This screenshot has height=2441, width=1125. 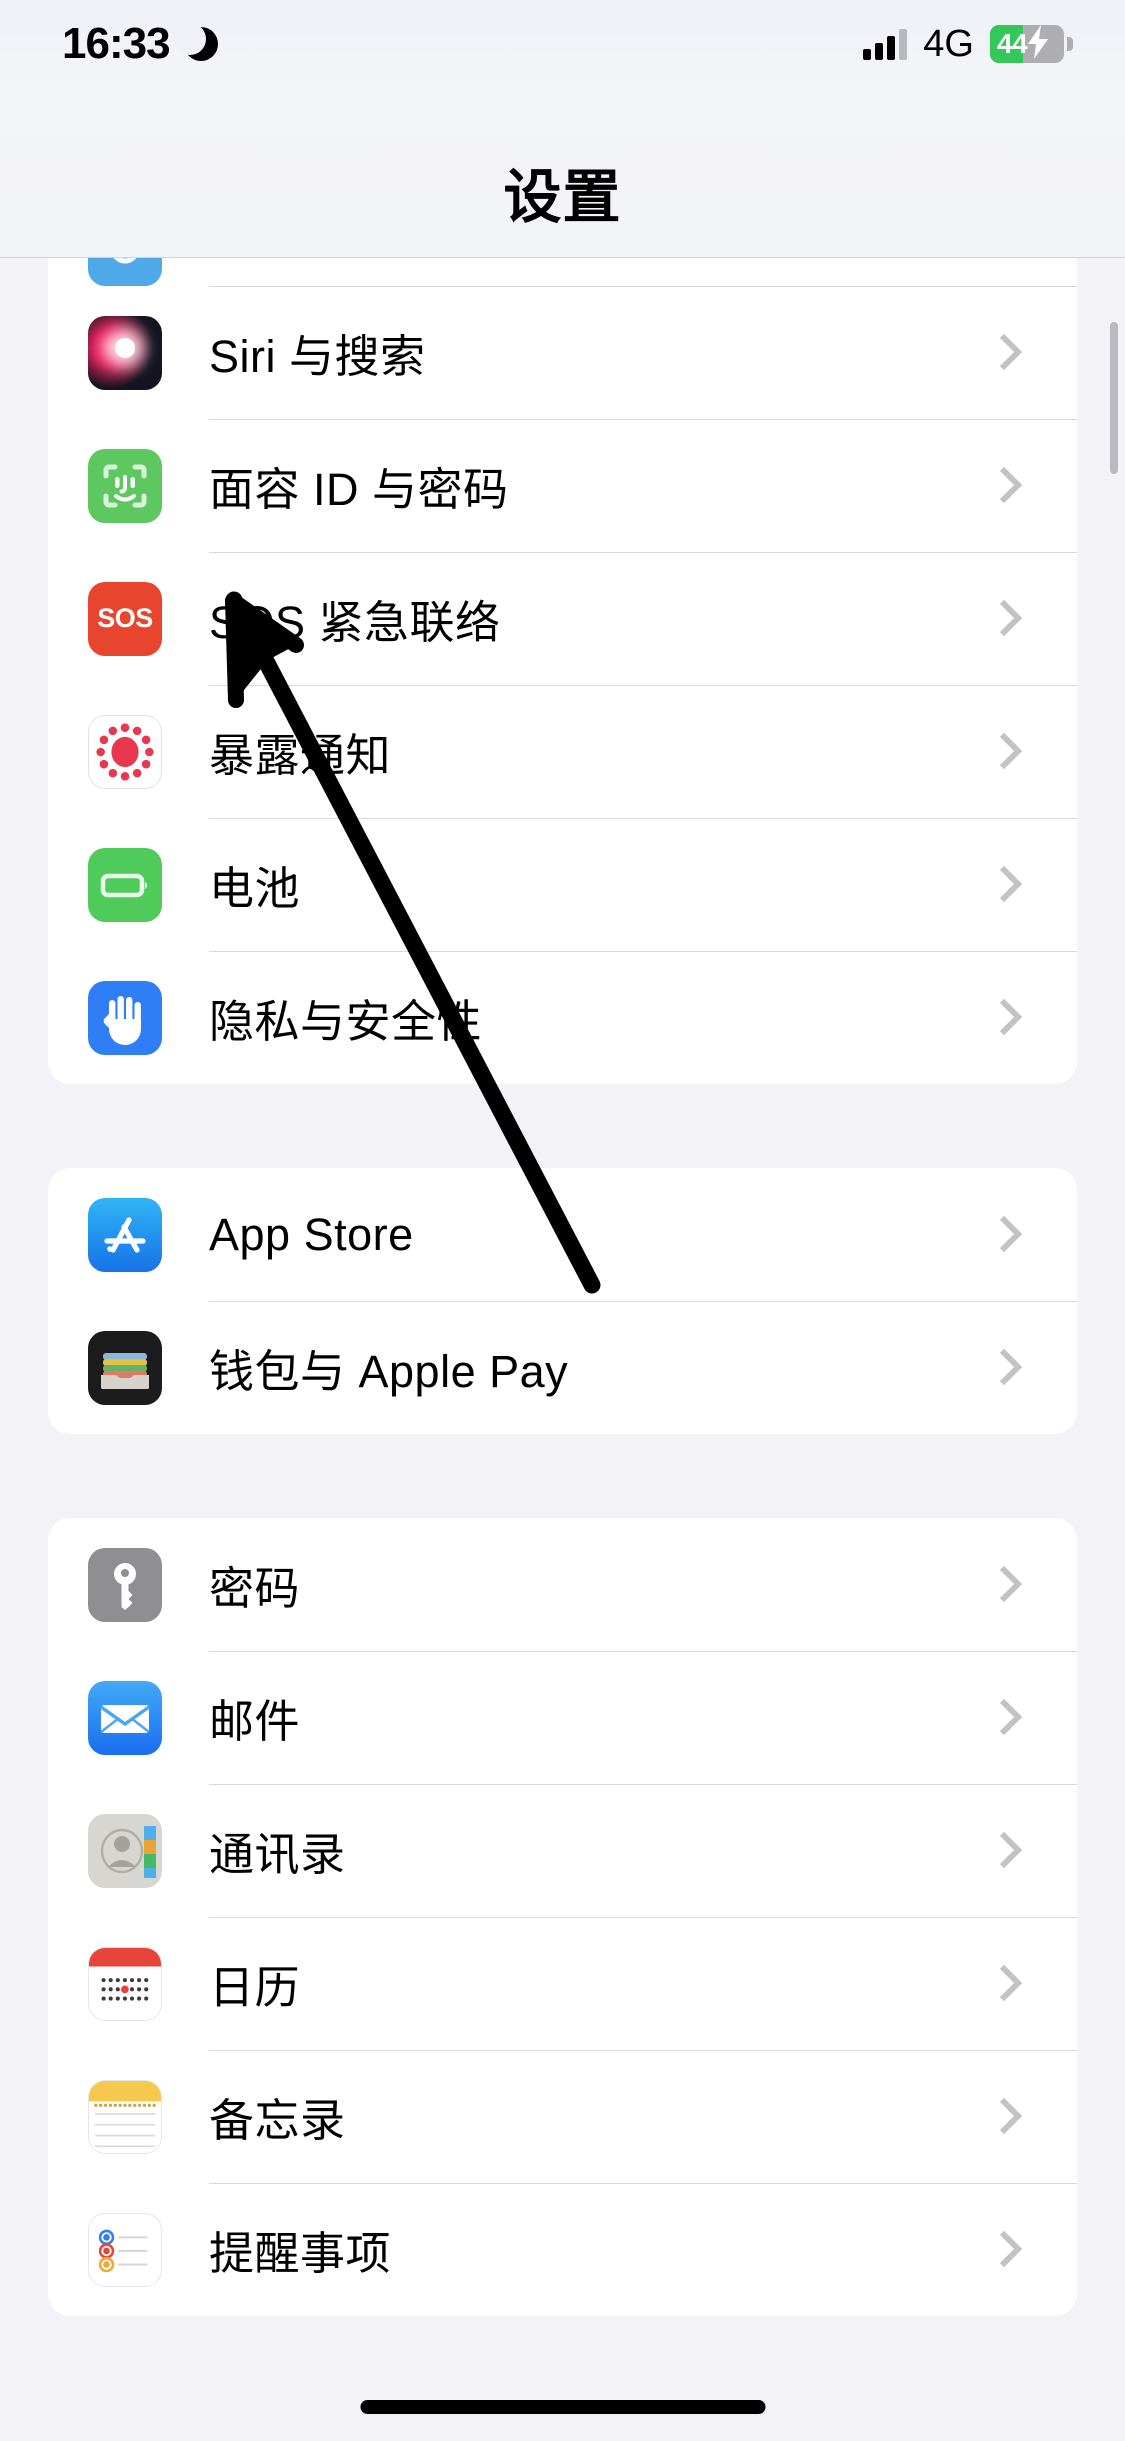 I want to click on cut-off-blue-icon, so click(x=125, y=272).